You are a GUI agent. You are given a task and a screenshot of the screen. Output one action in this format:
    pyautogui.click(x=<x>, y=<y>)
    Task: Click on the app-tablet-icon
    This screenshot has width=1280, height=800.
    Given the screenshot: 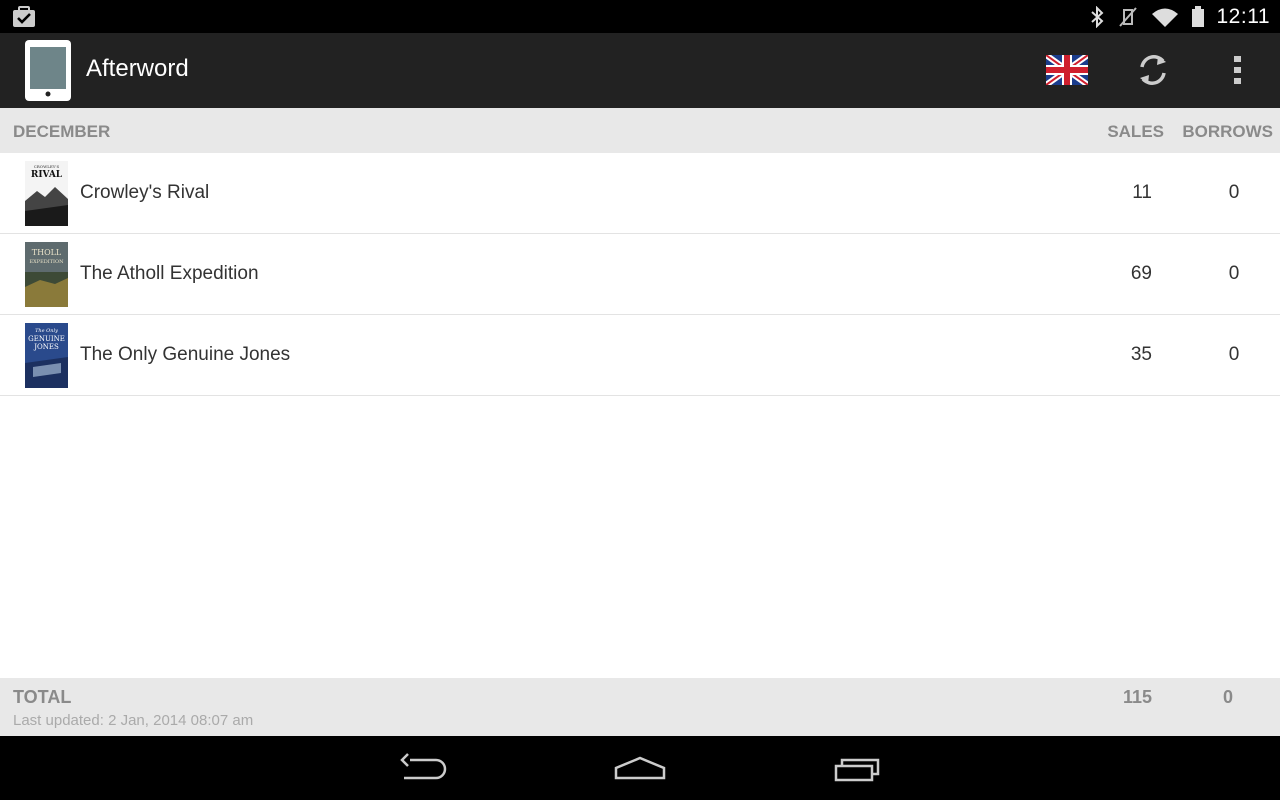 What is the action you would take?
    pyautogui.click(x=48, y=70)
    